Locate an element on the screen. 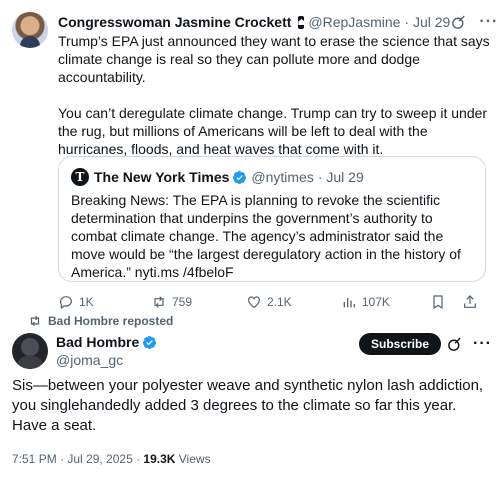  reply-views-label: Views is located at coordinates (193, 459).